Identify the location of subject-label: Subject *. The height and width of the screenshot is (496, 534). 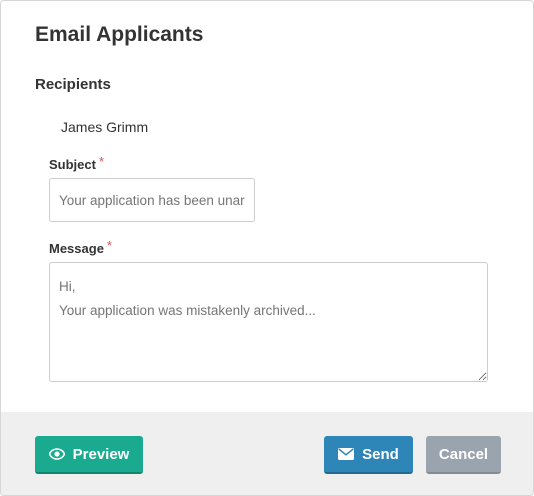
(77, 163).